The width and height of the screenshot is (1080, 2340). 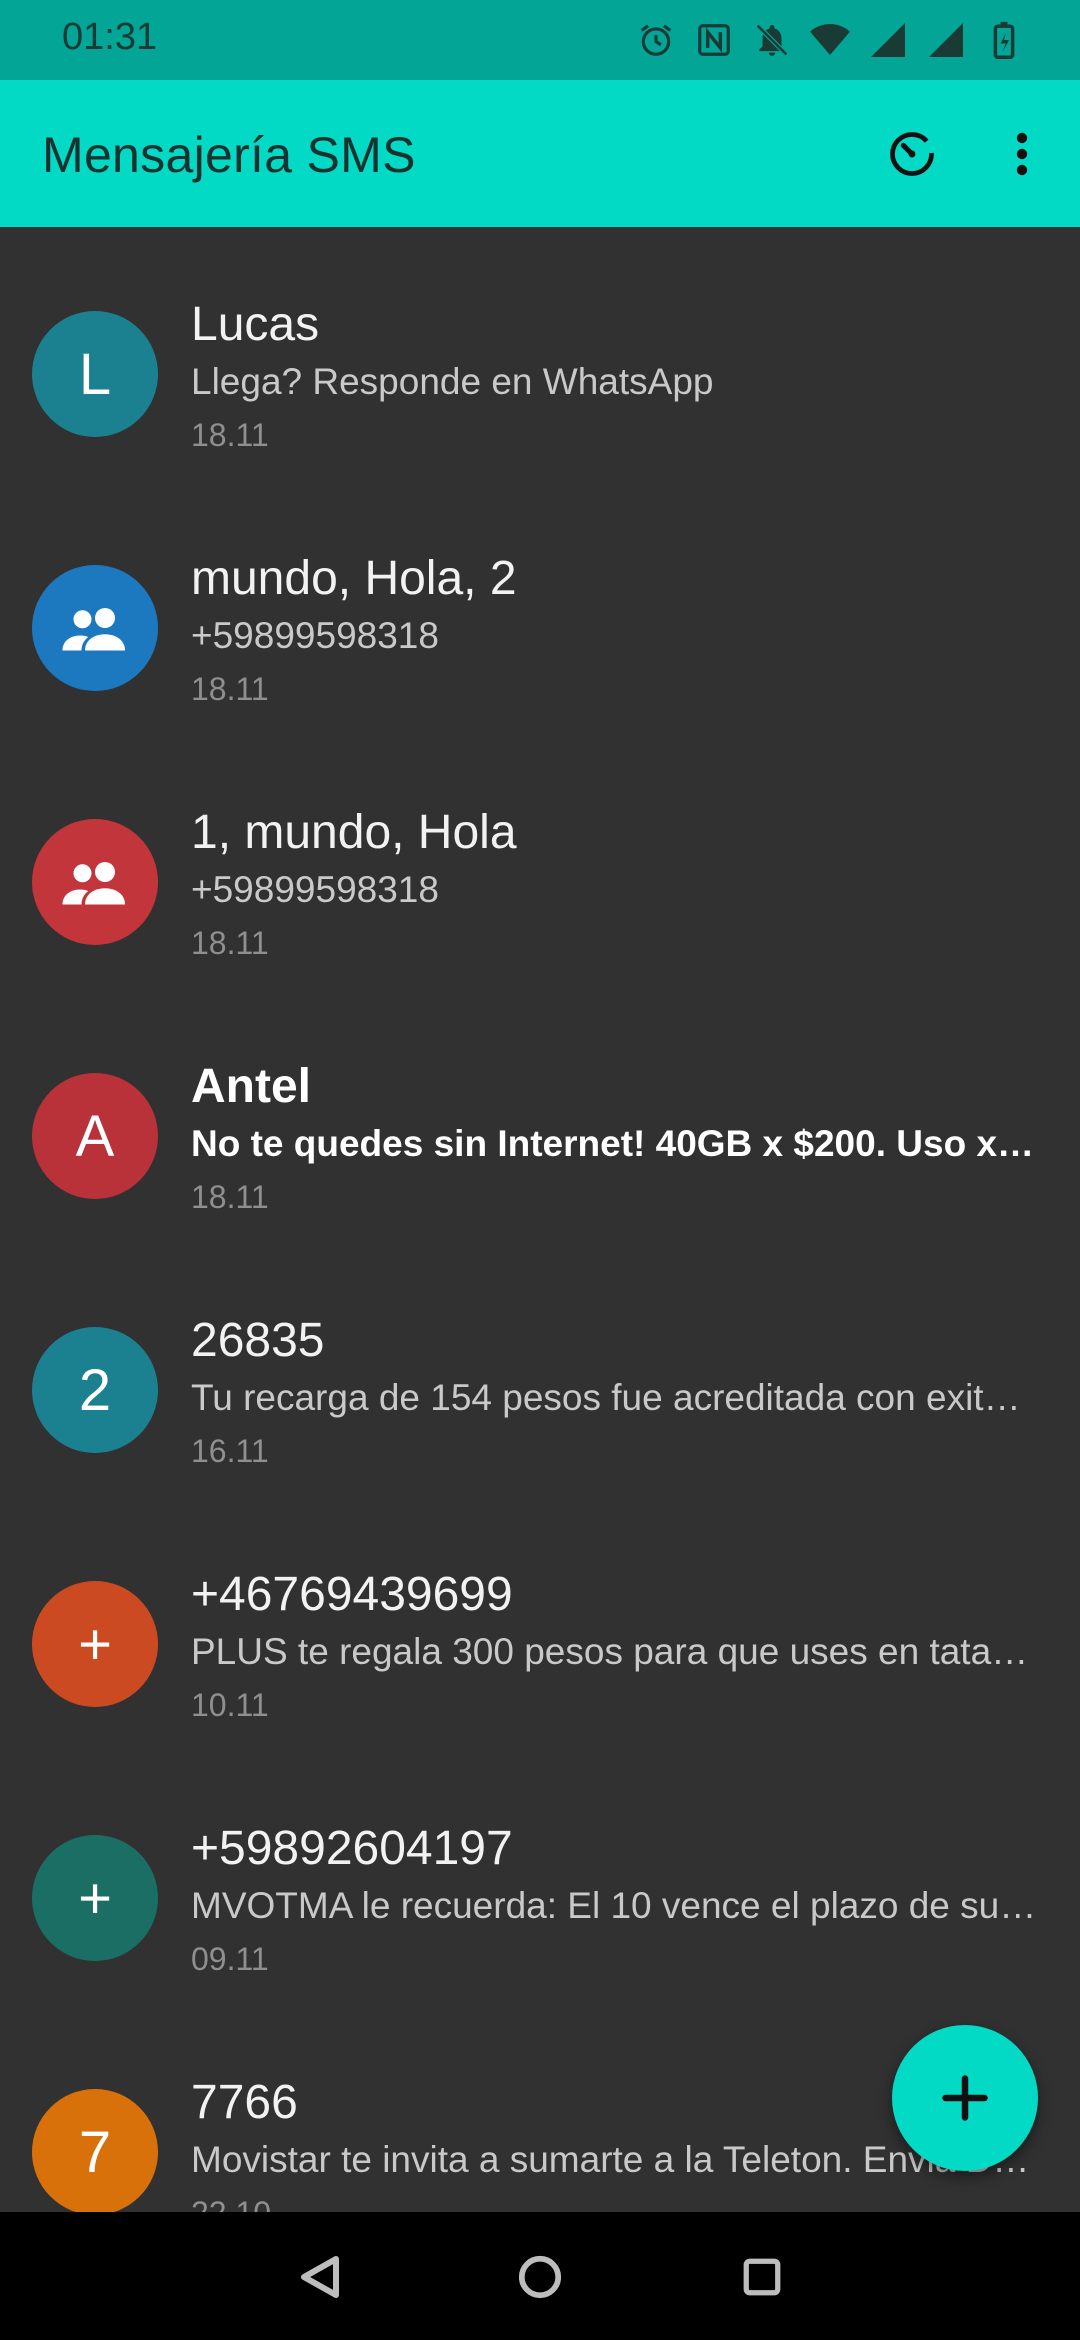 What do you see at coordinates (229, 155) in the screenshot?
I see `app-title: Mensajería SMS` at bounding box center [229, 155].